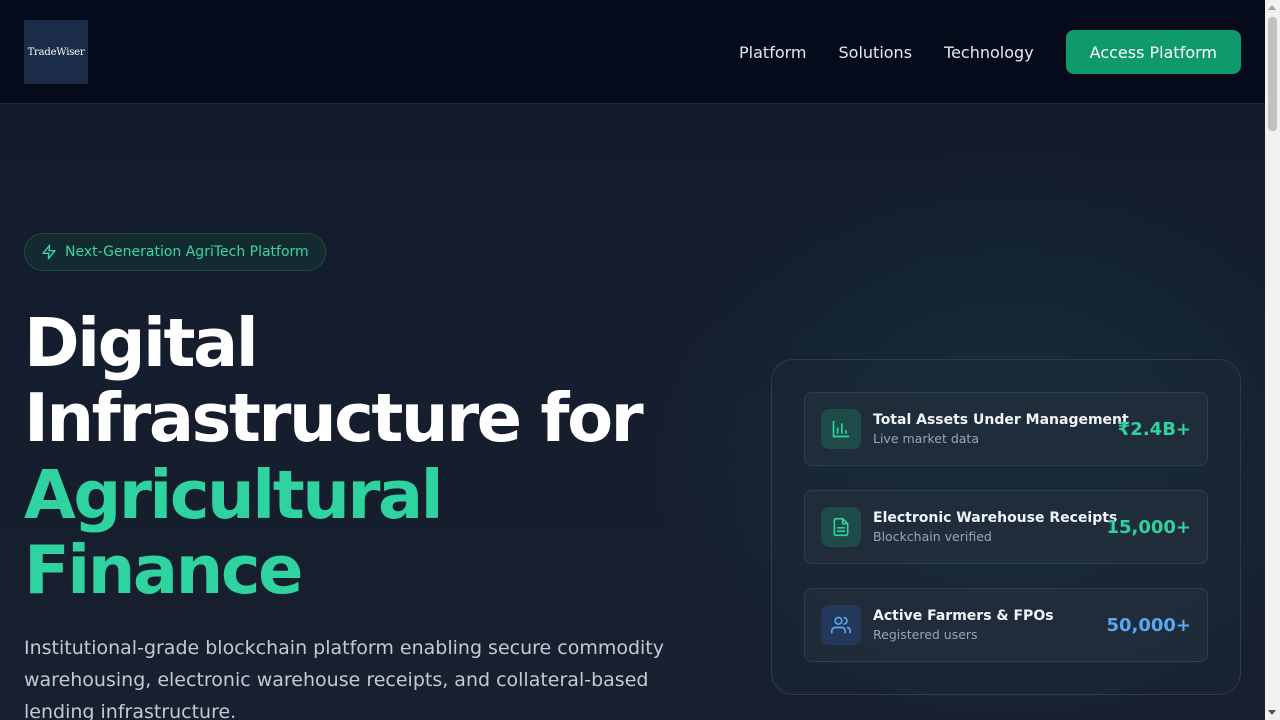 The image size is (1280, 720). I want to click on access-platform-button: Access Platform, so click(1153, 52).